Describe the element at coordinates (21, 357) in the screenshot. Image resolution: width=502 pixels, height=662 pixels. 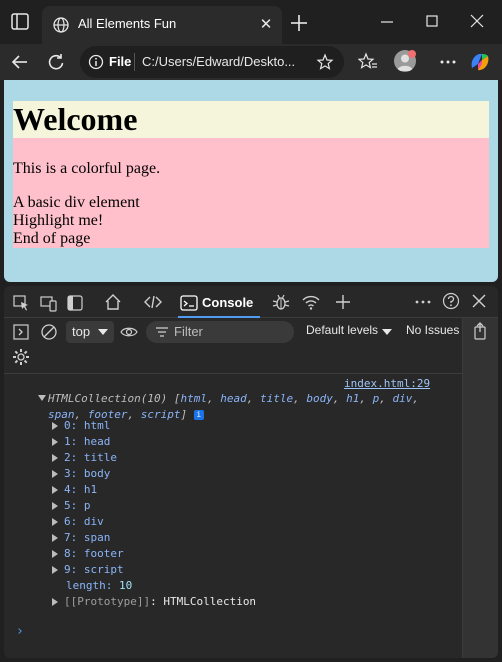
I see `console-settings-gear-icon` at that location.